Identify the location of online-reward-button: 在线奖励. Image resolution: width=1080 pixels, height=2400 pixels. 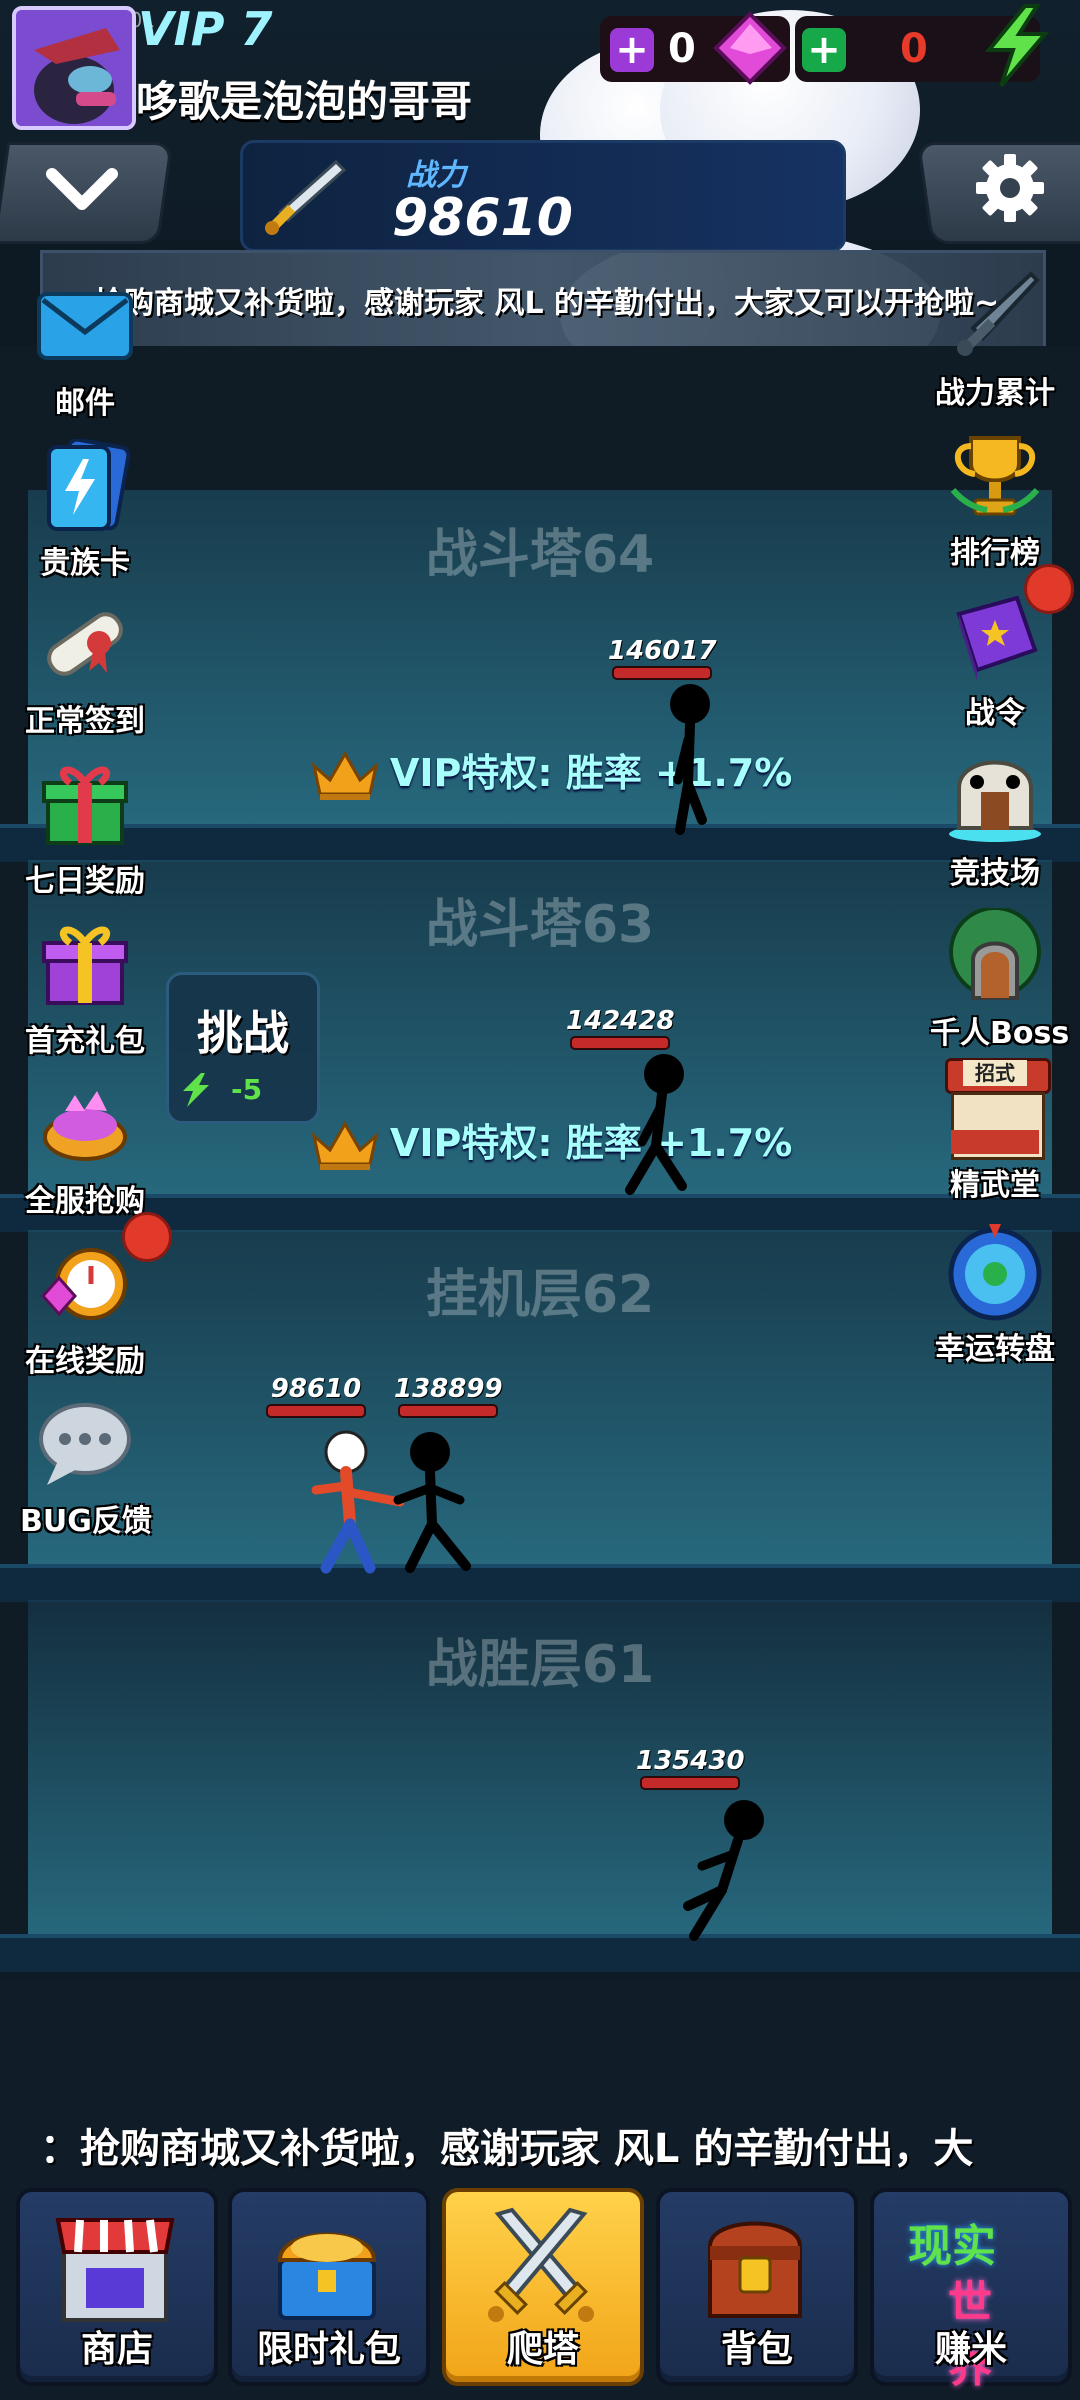
(85, 1308).